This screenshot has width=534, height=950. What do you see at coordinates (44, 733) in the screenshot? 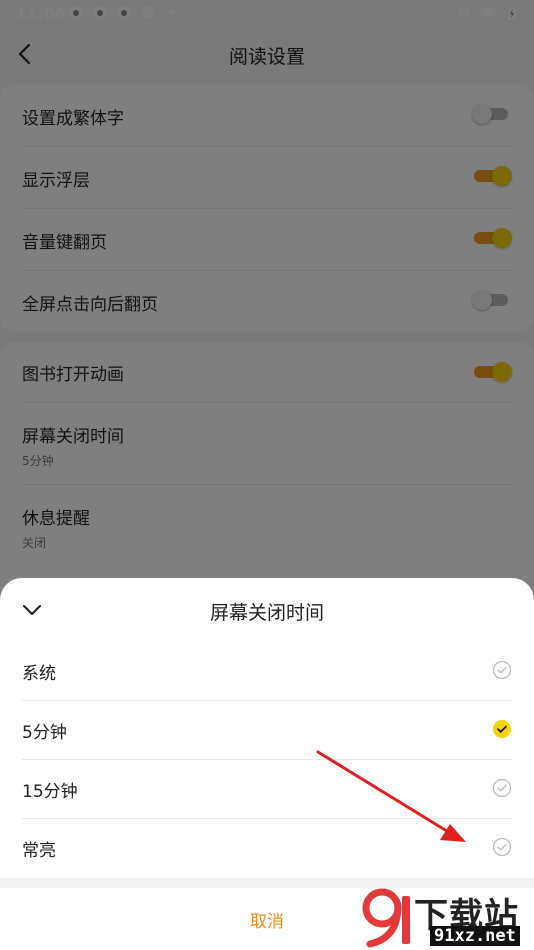
I see `option-label: 5分钟` at bounding box center [44, 733].